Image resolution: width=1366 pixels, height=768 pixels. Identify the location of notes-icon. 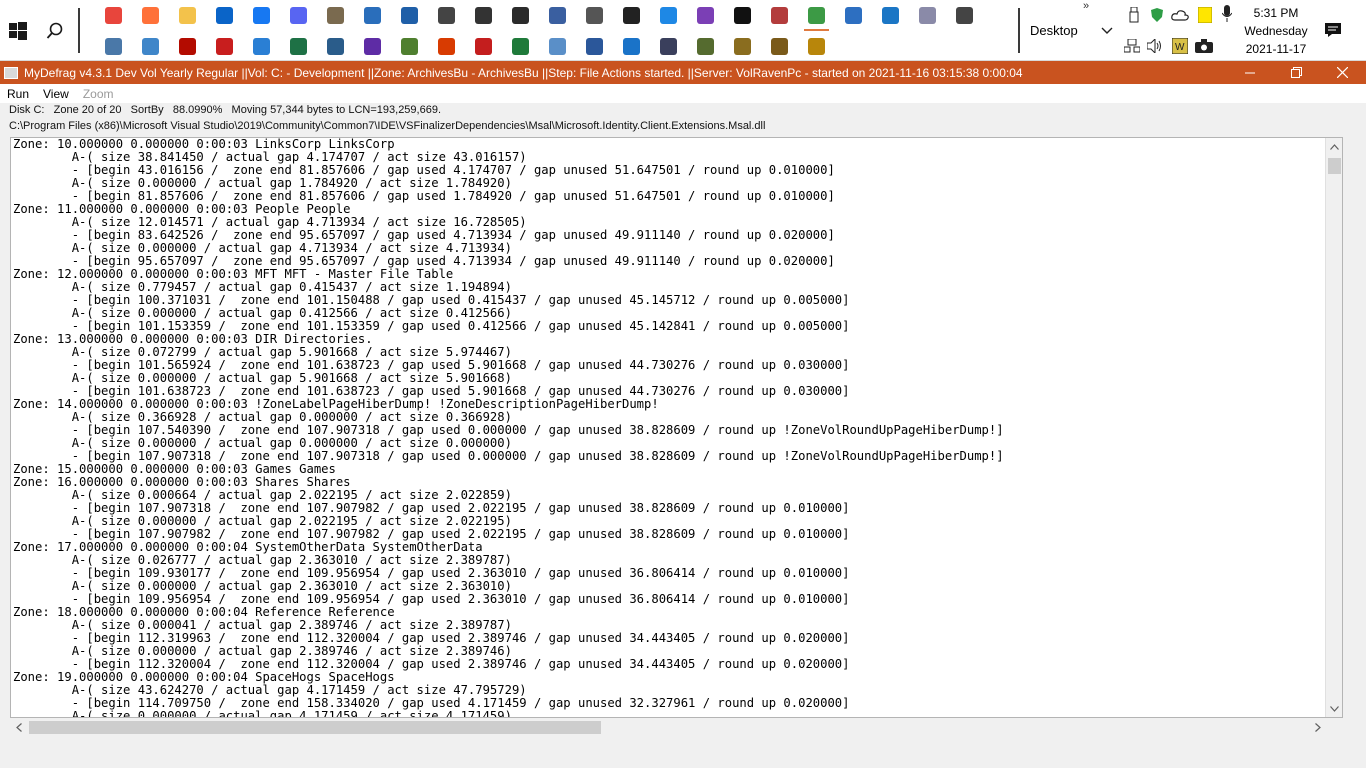
(779, 46).